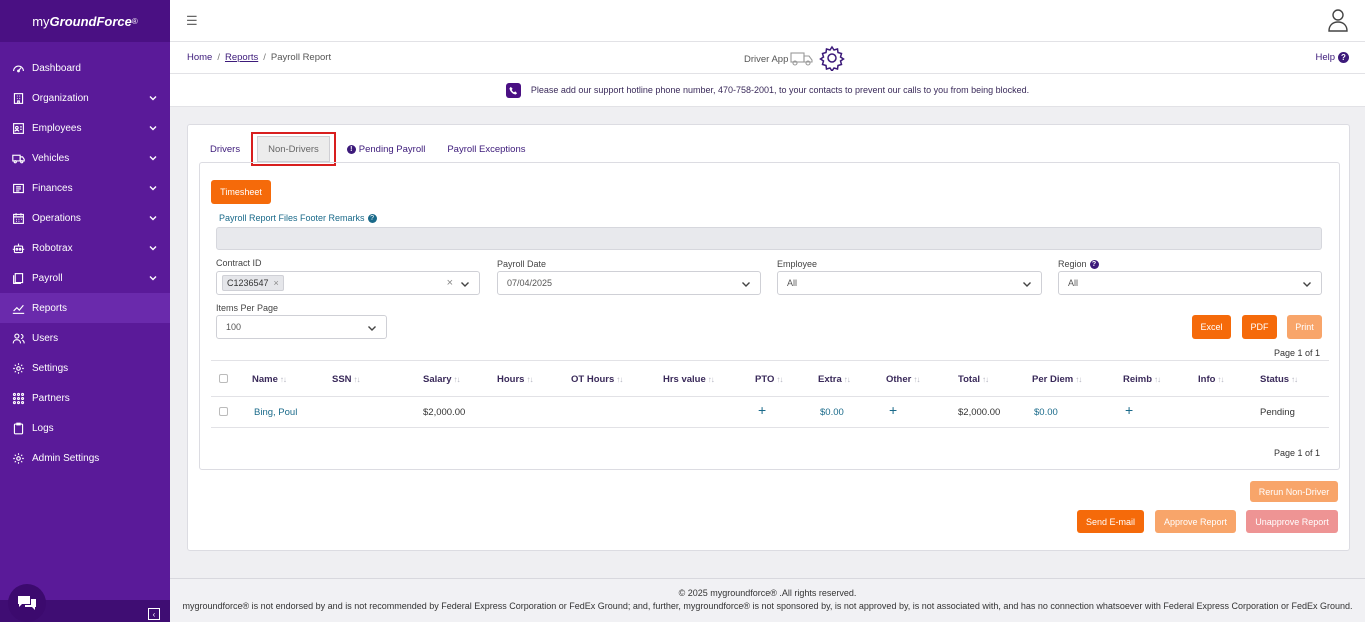 This screenshot has width=1365, height=622. Describe the element at coordinates (223, 411) in the screenshot. I see `row-checkbox` at that location.